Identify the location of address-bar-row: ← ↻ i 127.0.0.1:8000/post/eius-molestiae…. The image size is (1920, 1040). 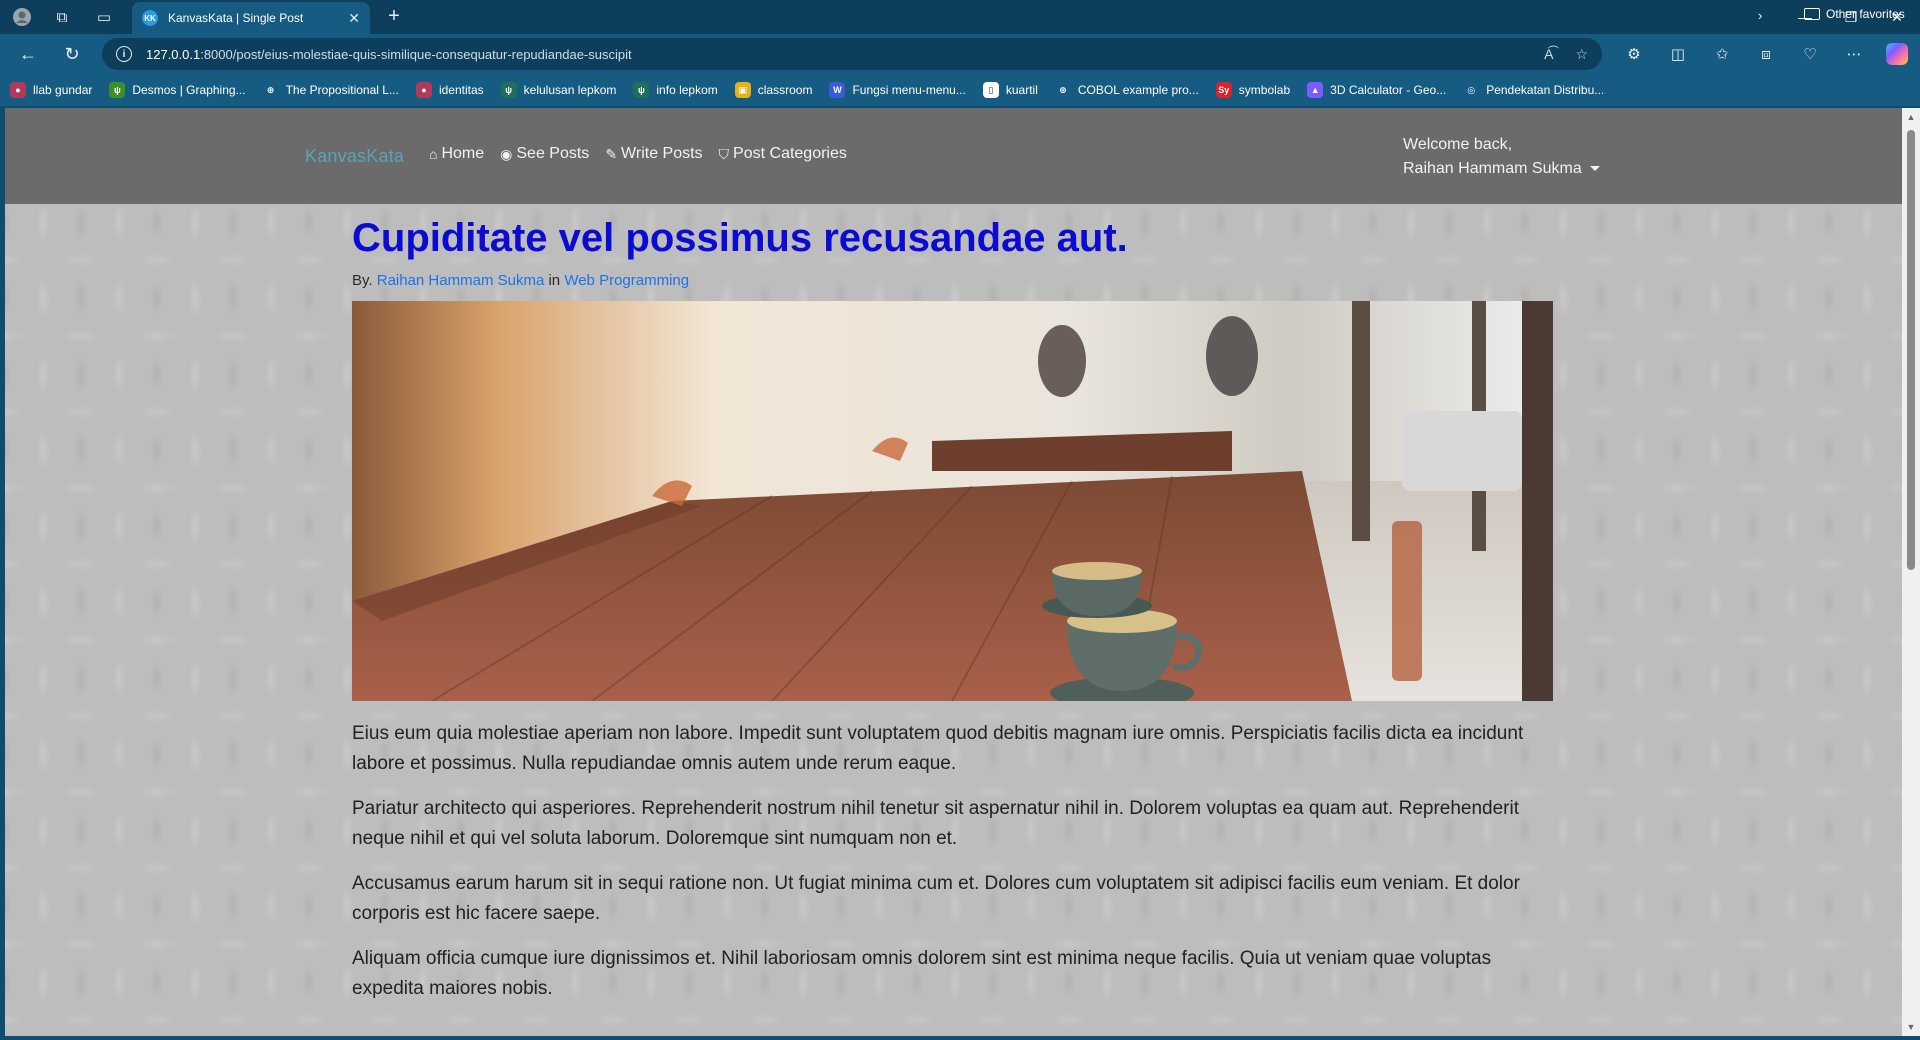
(960, 54).